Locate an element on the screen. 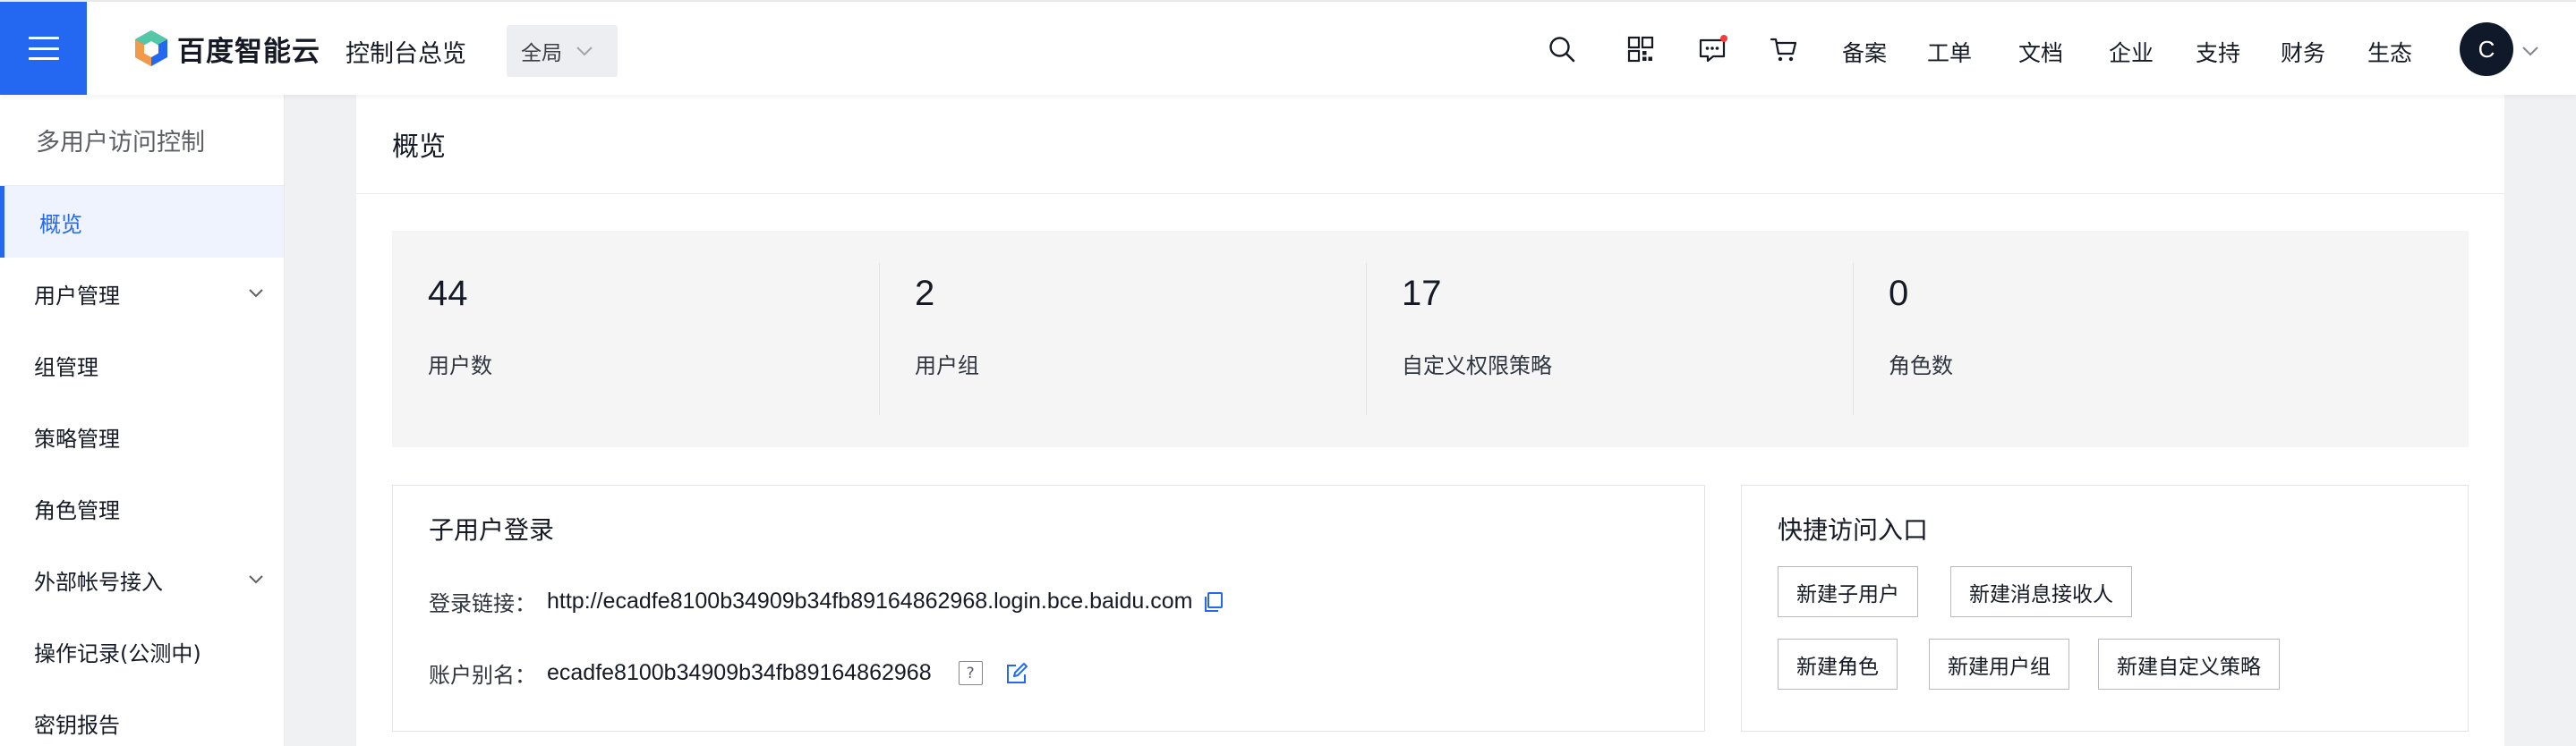 Image resolution: width=2576 pixels, height=746 pixels. sidebar-item-role-management: 角色管理 is located at coordinates (142, 508).